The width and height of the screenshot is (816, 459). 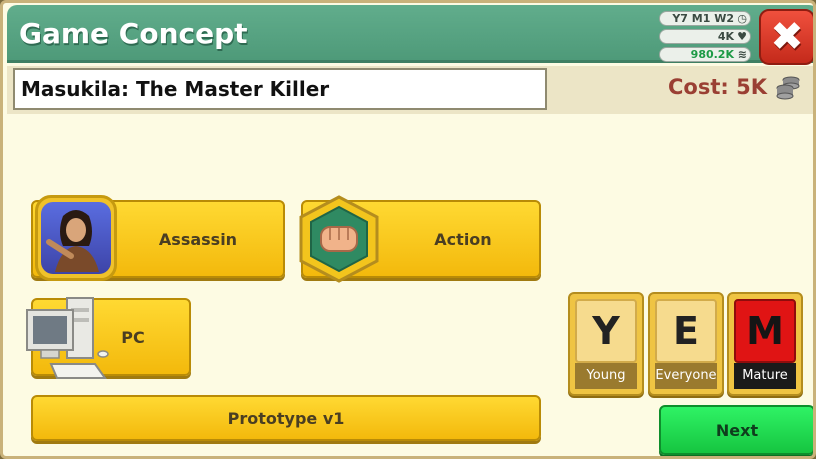 What do you see at coordinates (686, 331) in the screenshot?
I see `age-rating-letter: E` at bounding box center [686, 331].